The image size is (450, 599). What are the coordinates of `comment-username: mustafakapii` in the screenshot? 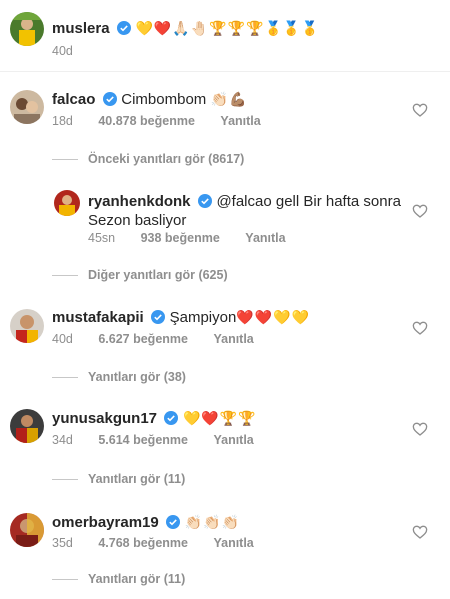 It's located at (98, 317).